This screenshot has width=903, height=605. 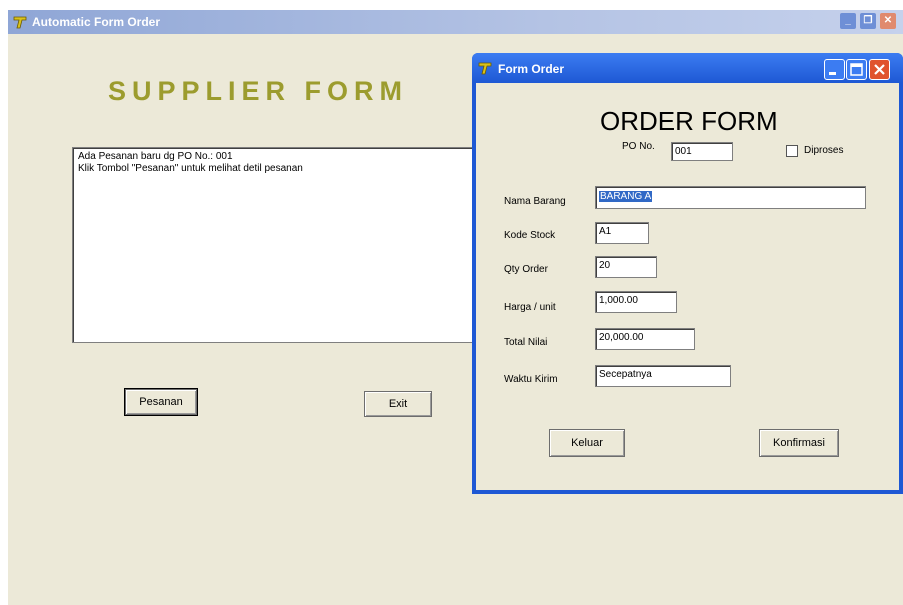 I want to click on po-number-input: 001, so click(x=702, y=151).